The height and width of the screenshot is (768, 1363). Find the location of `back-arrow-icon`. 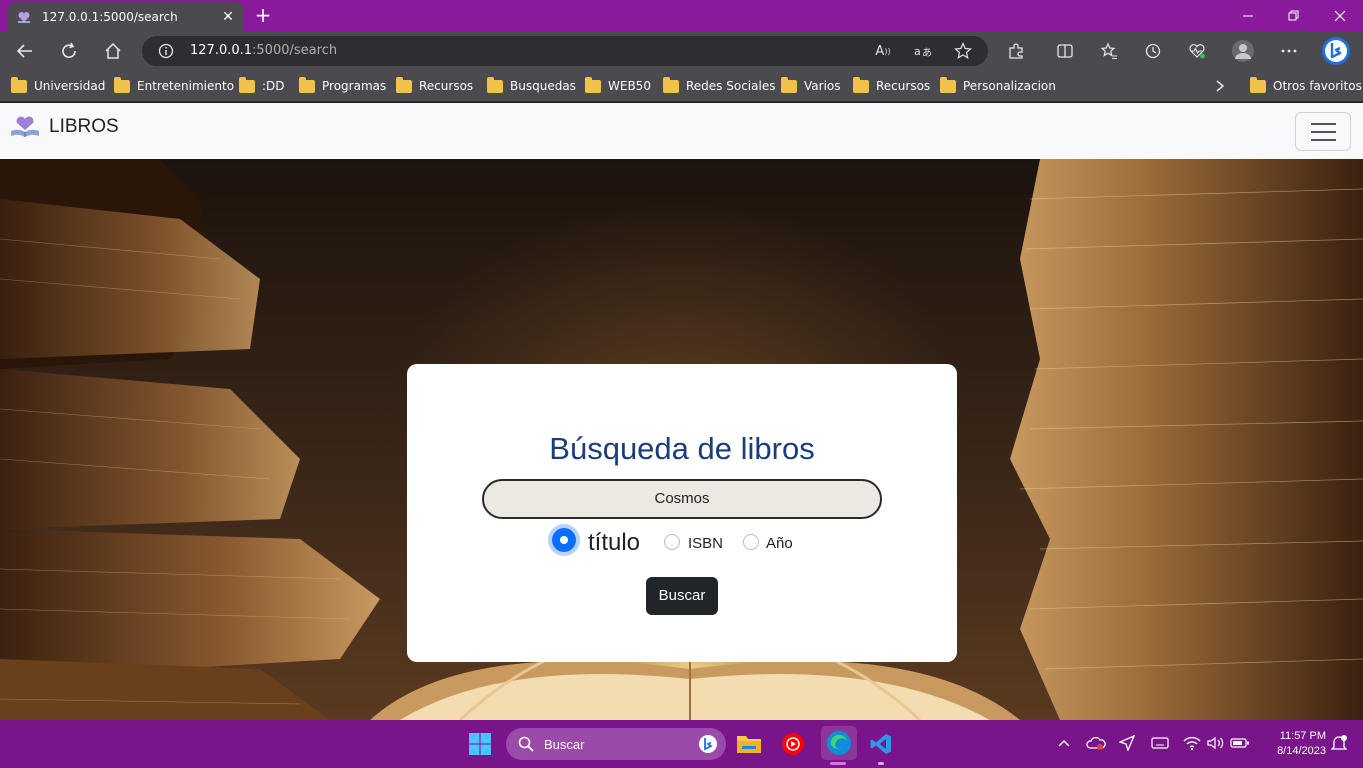

back-arrow-icon is located at coordinates (24, 51).